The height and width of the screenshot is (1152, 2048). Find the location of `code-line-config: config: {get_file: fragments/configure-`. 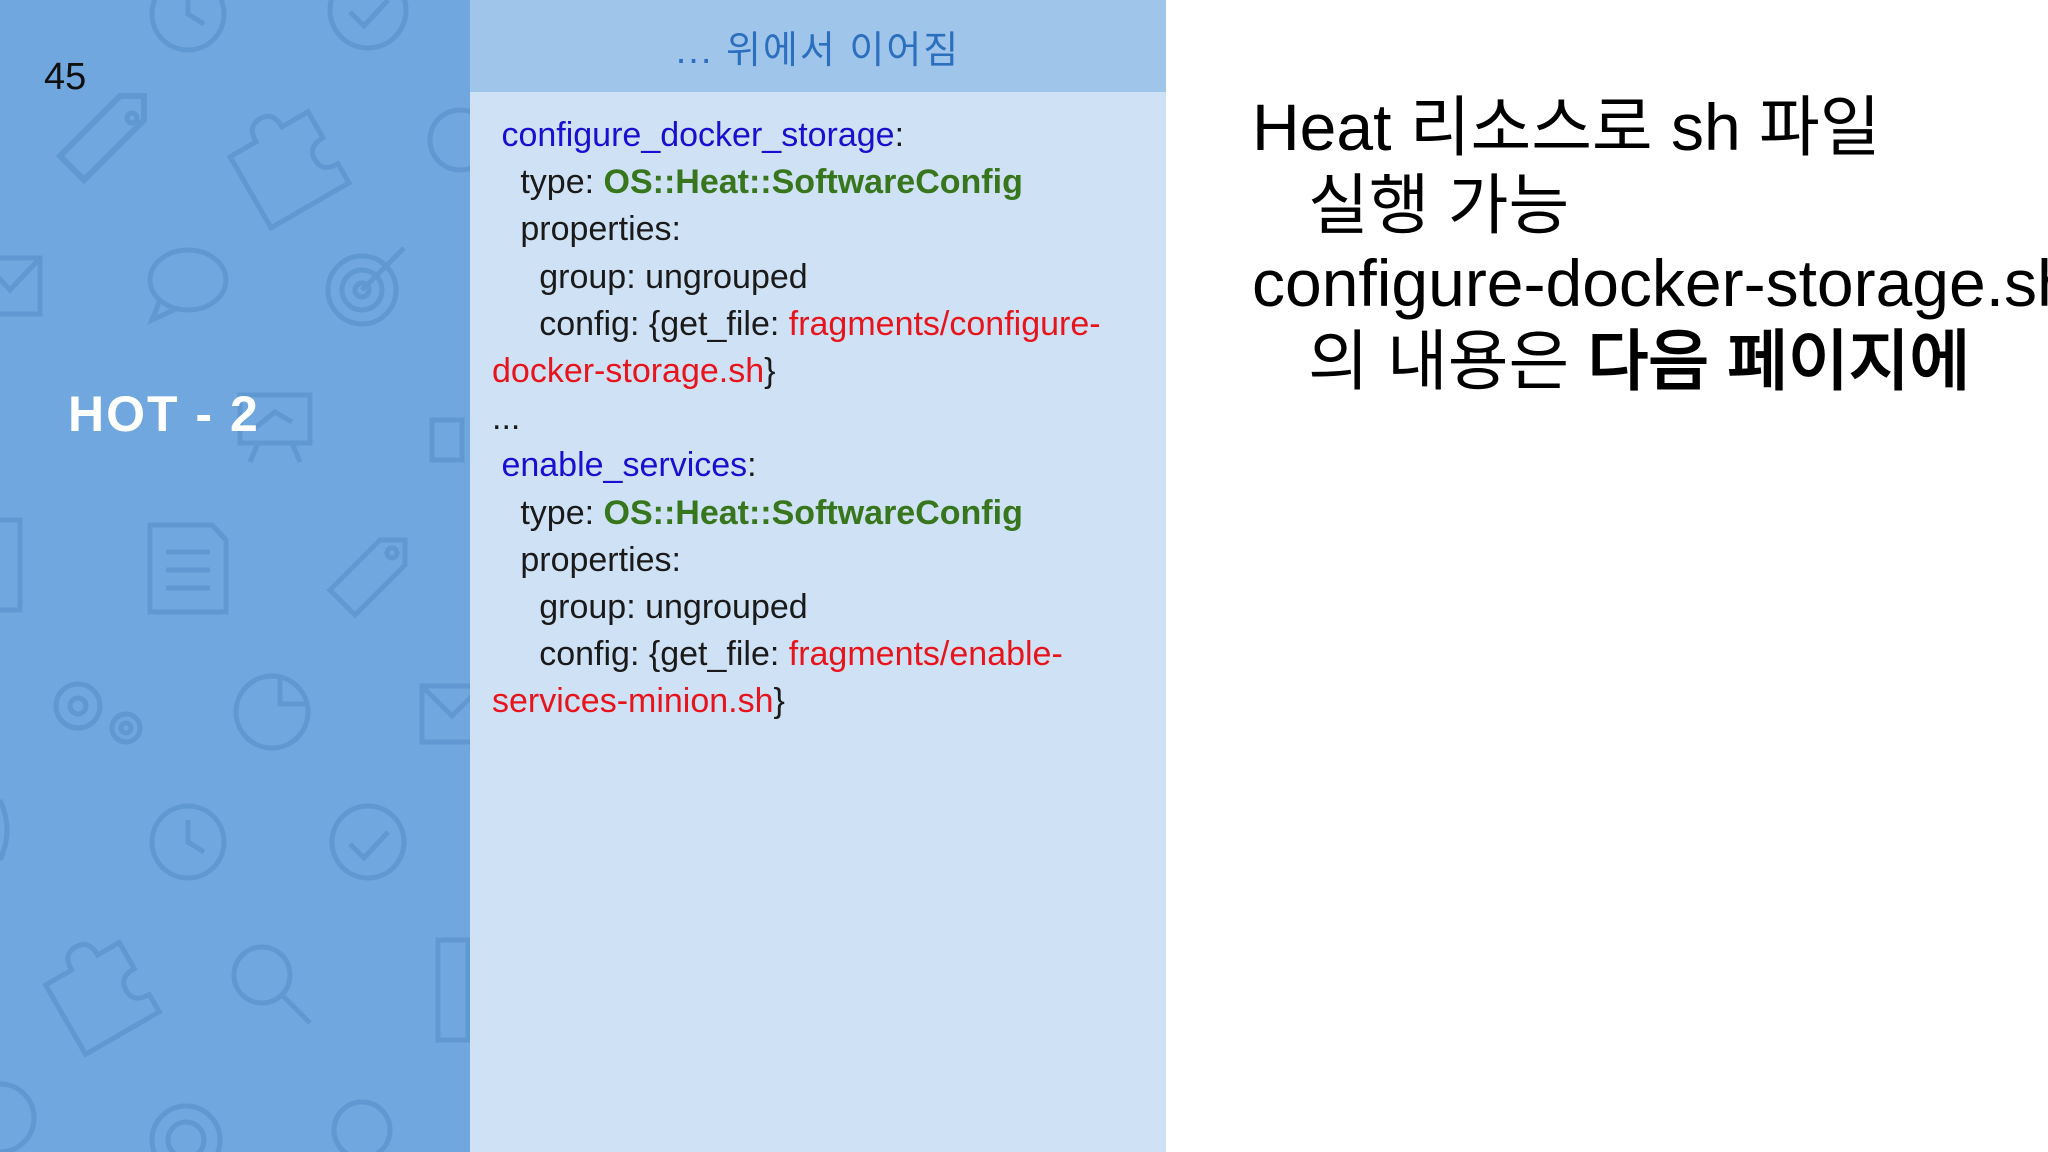

code-line-config: config: {get_file: fragments/configure- is located at coordinates (822, 324).